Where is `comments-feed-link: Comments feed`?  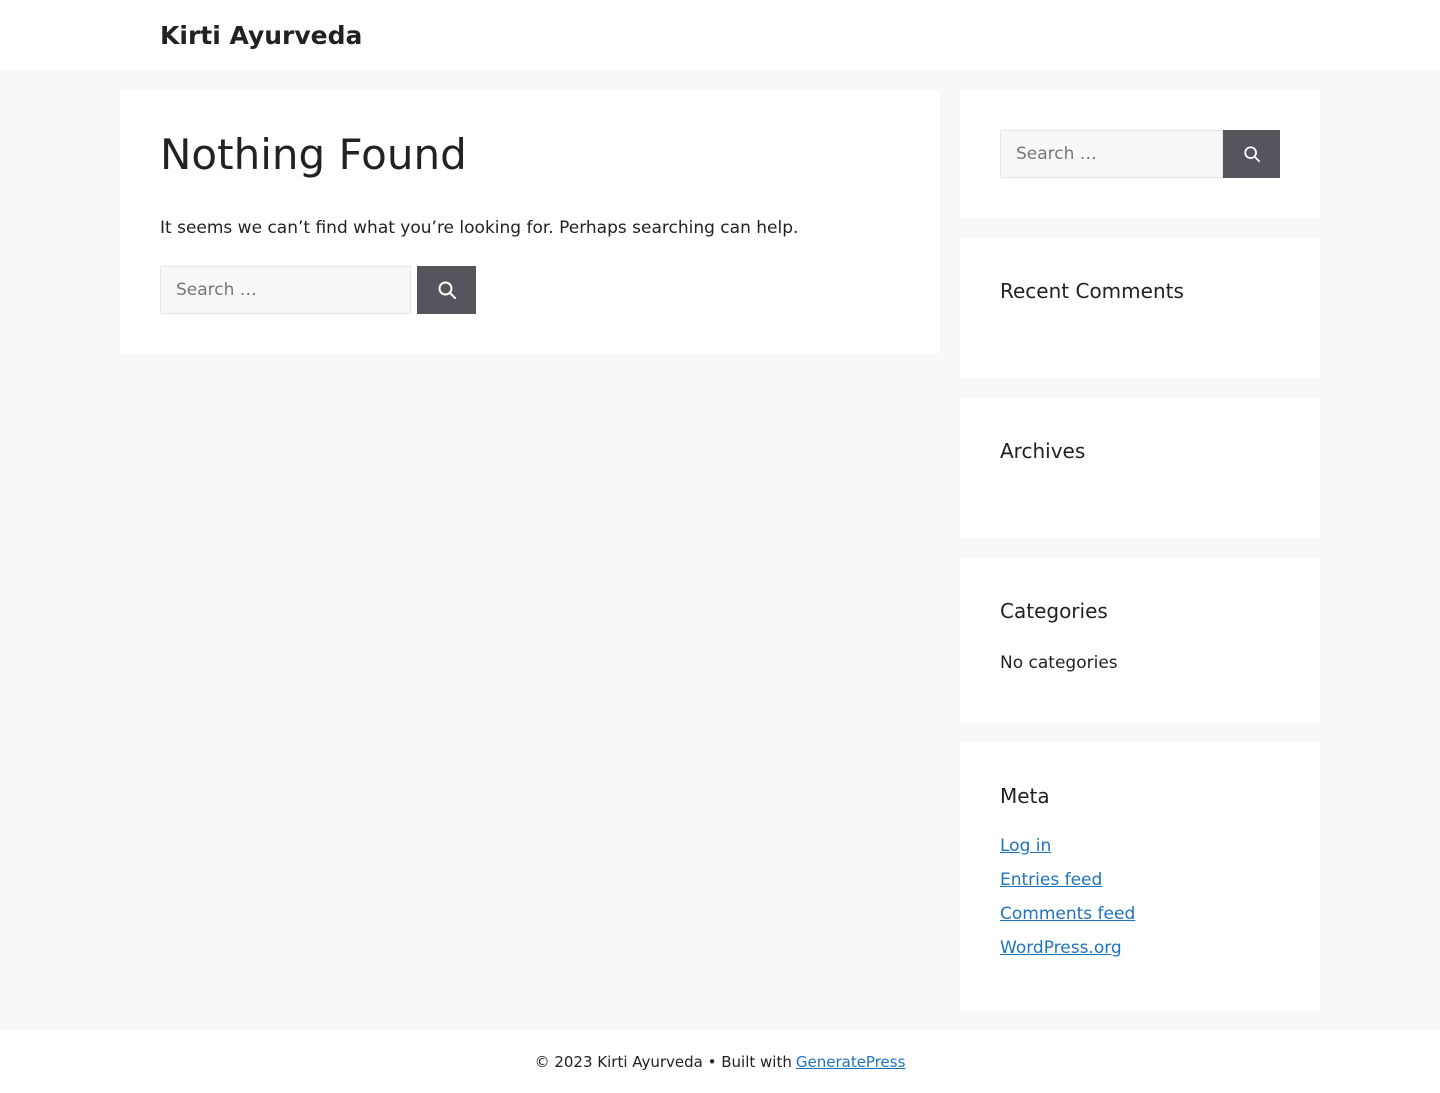 comments-feed-link: Comments feed is located at coordinates (1067, 914).